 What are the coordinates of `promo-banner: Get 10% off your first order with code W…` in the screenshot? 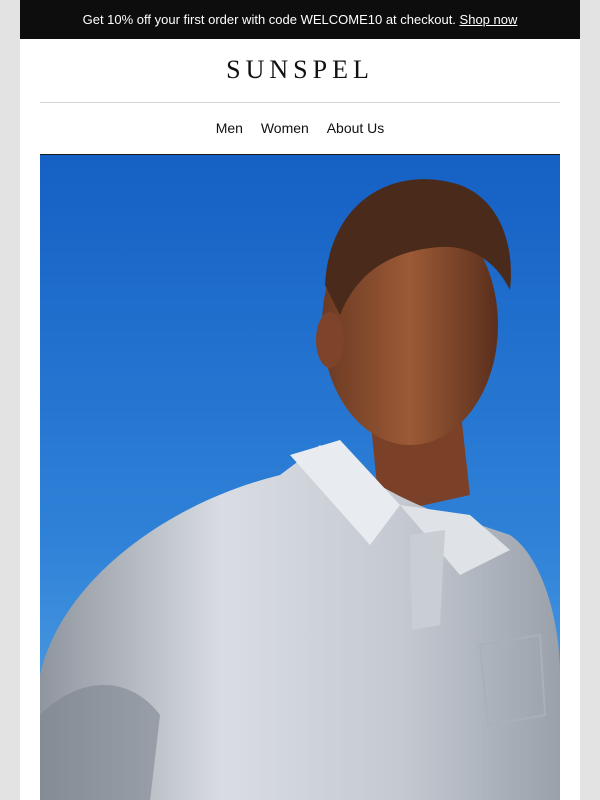 It's located at (300, 19).